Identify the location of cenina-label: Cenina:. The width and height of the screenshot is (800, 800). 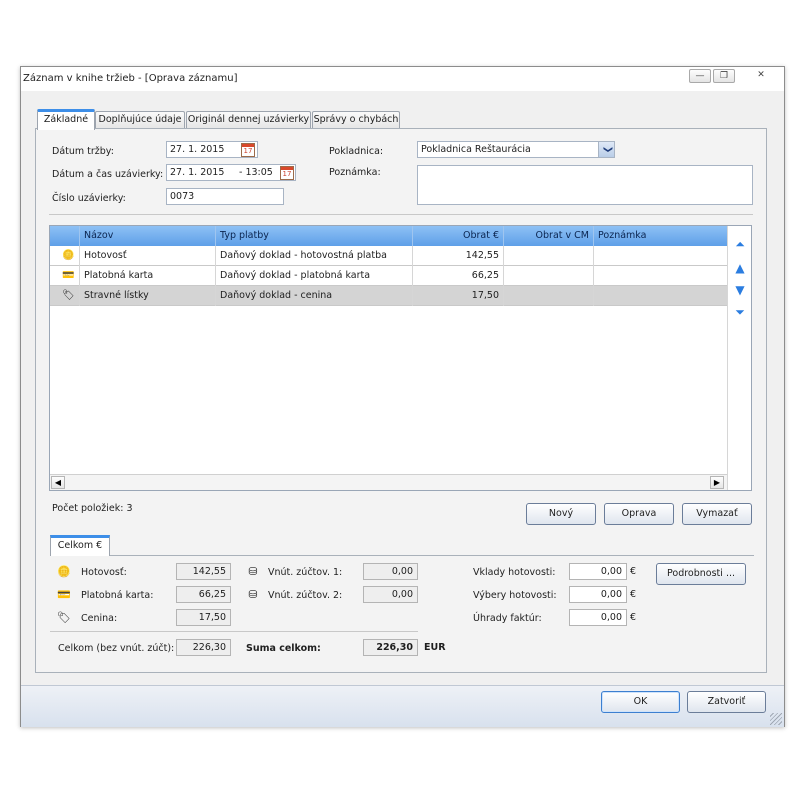
(99, 618).